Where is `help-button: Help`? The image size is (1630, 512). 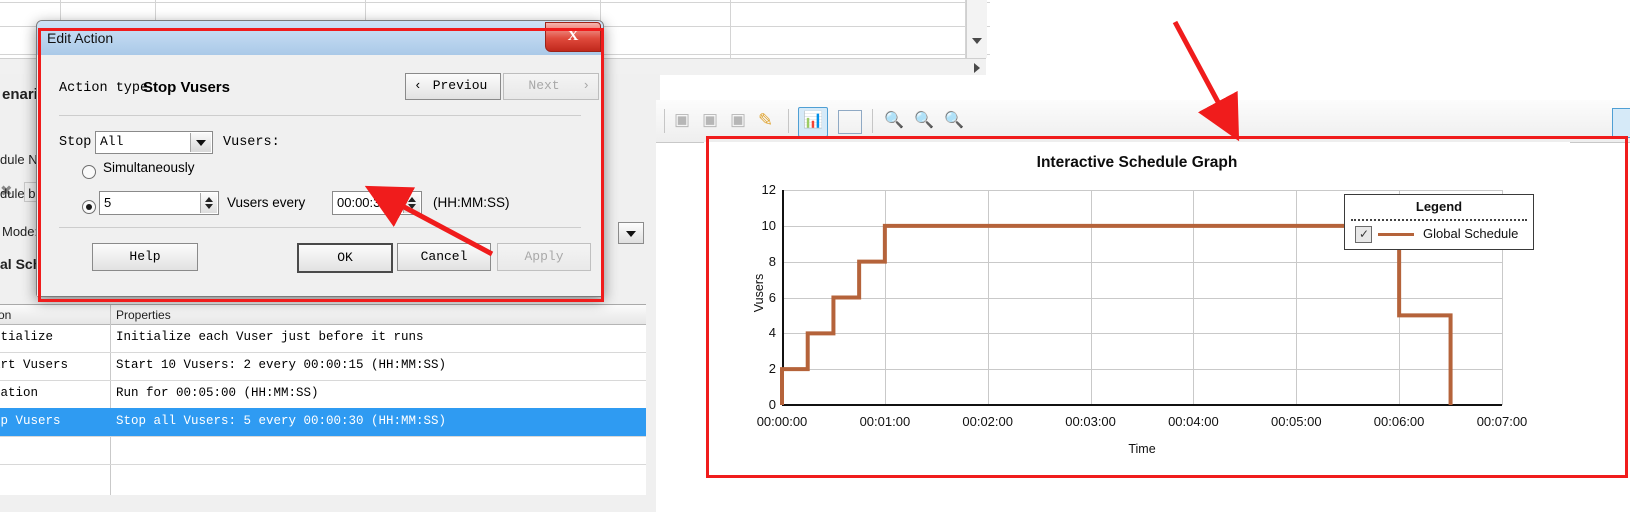
help-button: Help is located at coordinates (145, 257).